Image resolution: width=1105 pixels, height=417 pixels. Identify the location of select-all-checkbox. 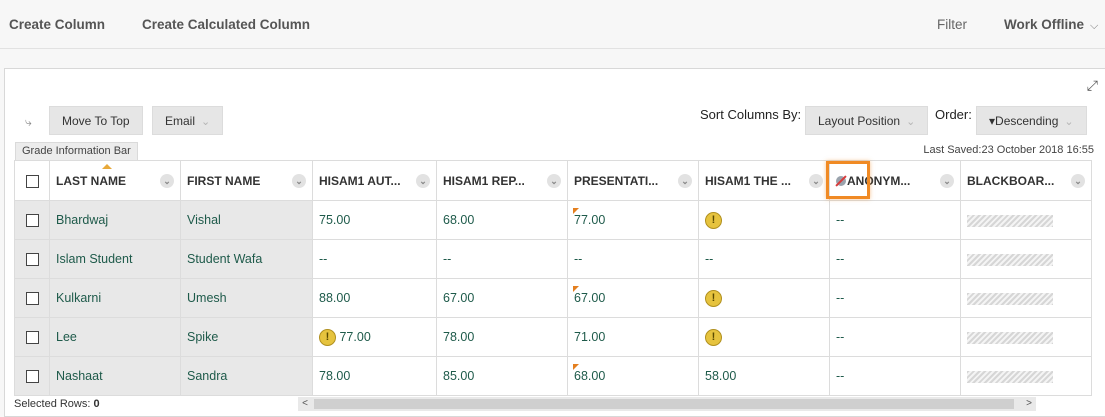
(32, 181).